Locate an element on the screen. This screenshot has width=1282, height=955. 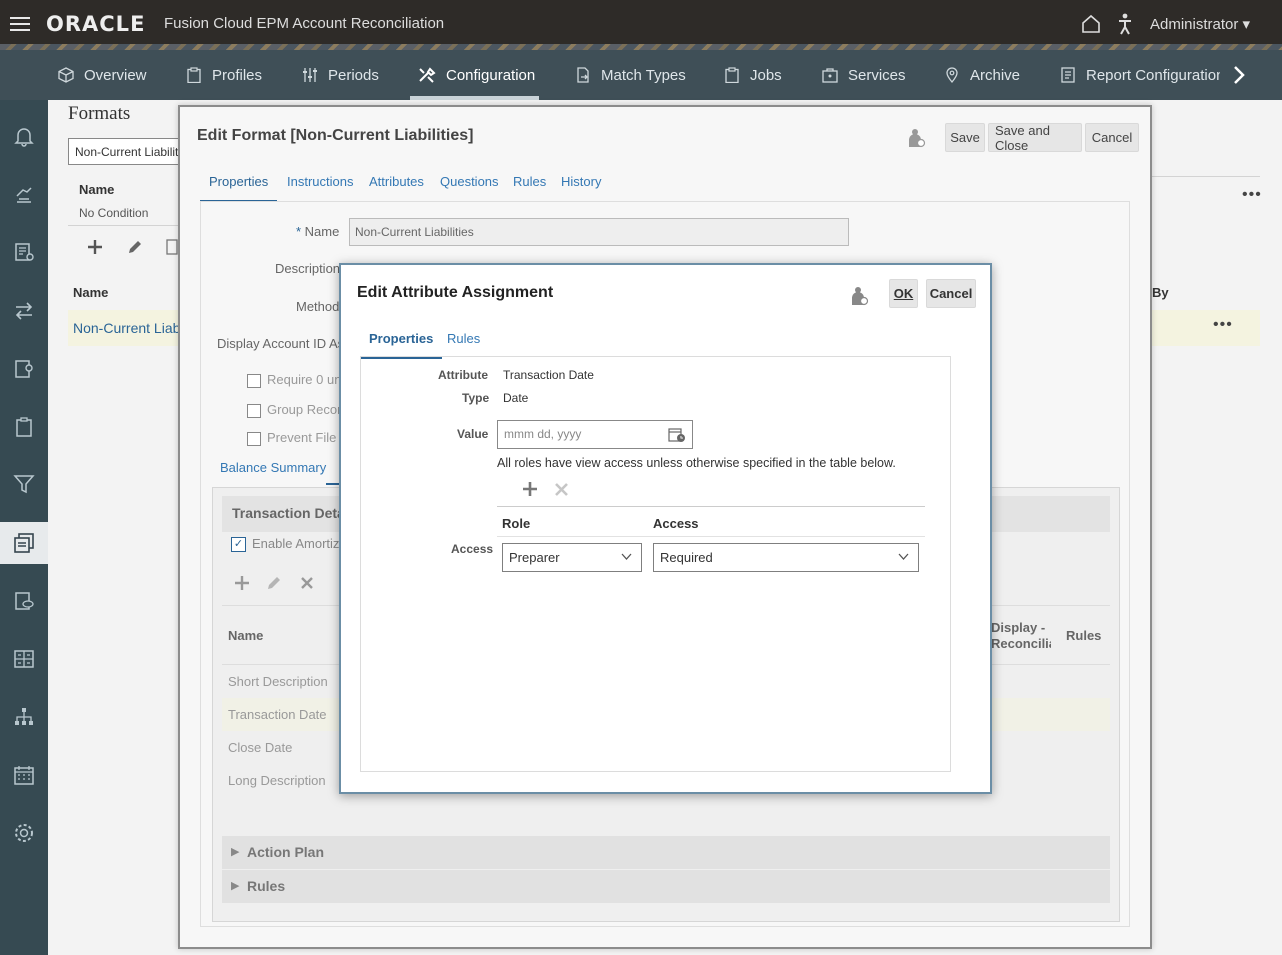
row-name: Long Description is located at coordinates (277, 780).